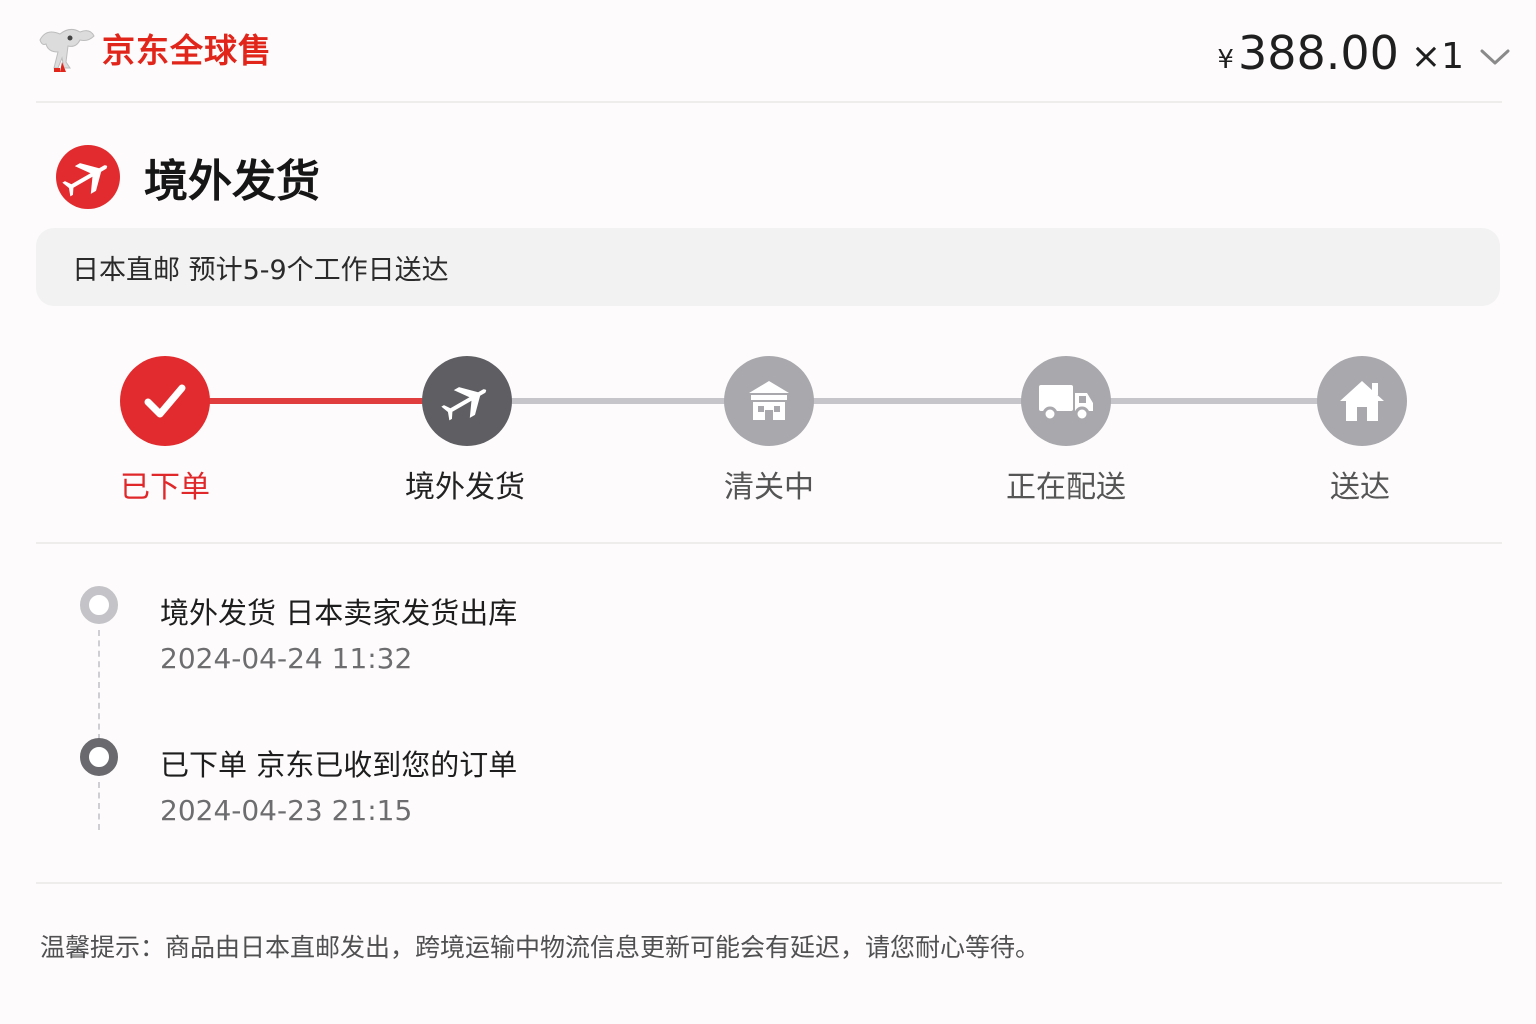 The image size is (1536, 1024). I want to click on timeline-event-time: 2024-04-24 11:32, so click(286, 658).